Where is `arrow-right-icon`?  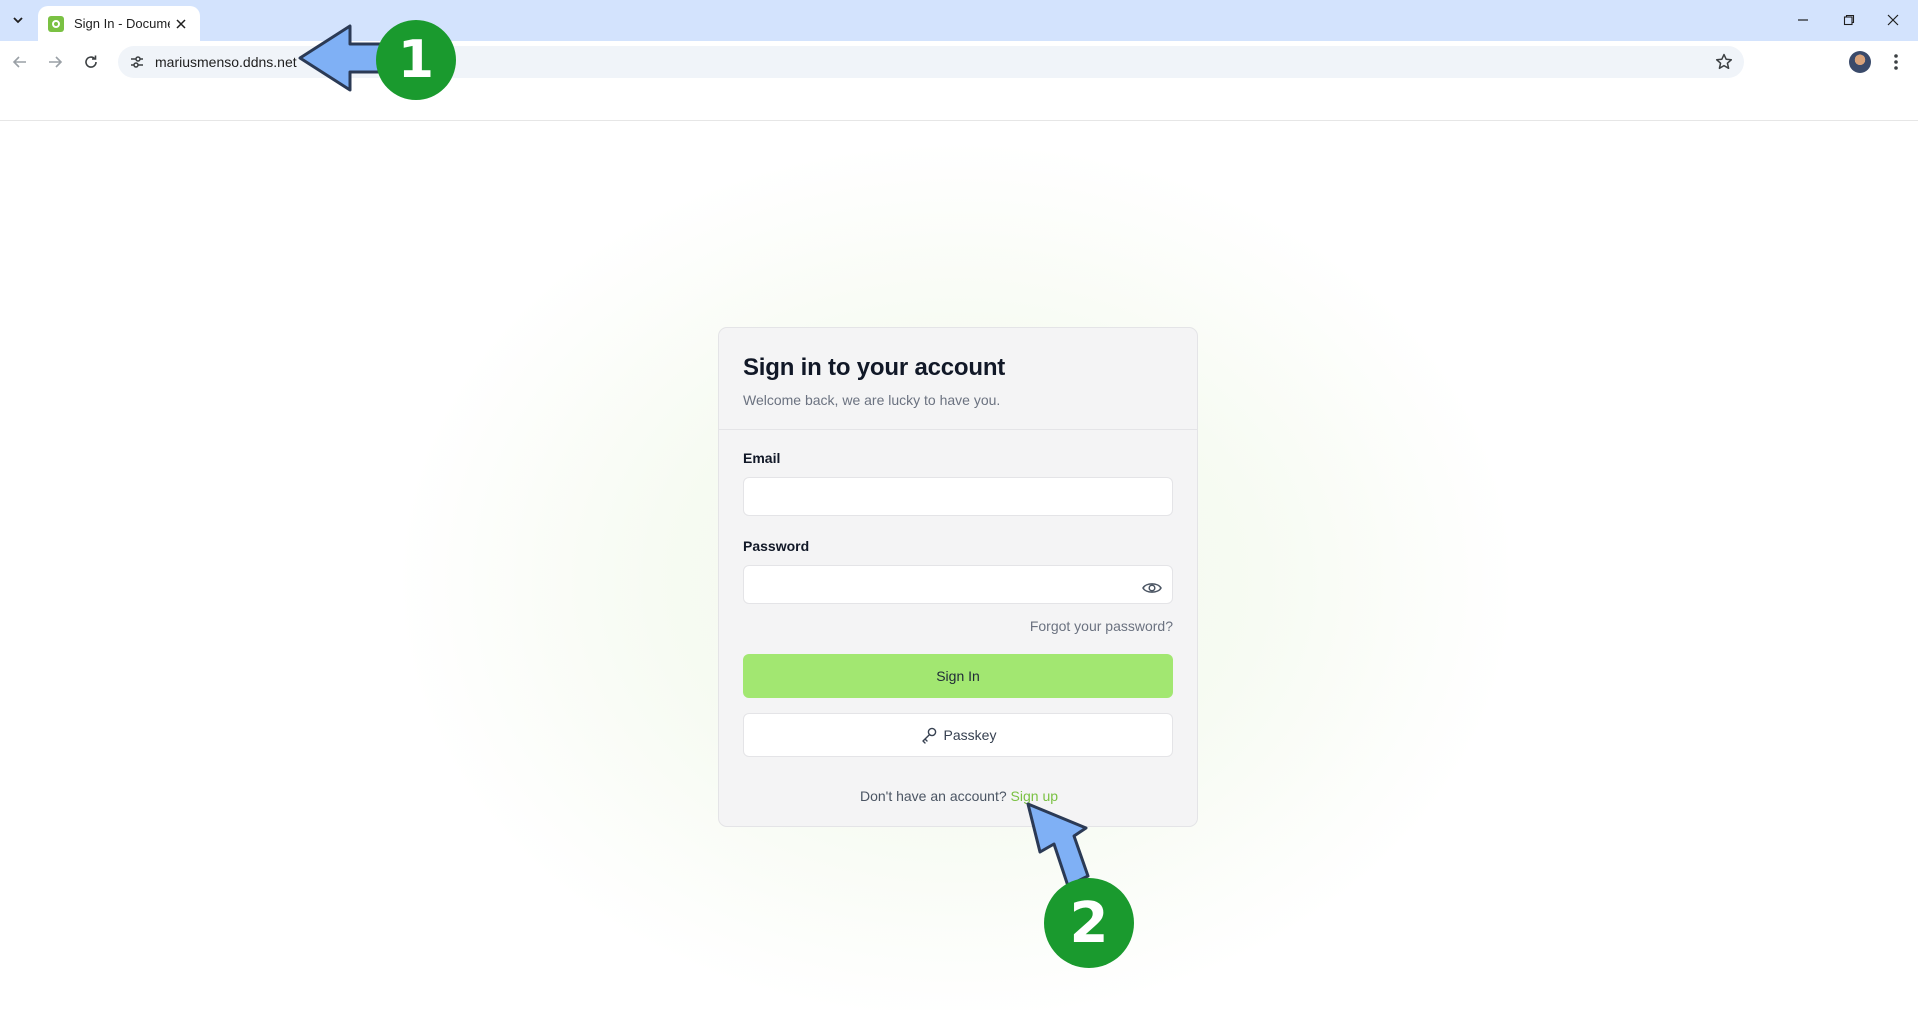 arrow-right-icon is located at coordinates (56, 62).